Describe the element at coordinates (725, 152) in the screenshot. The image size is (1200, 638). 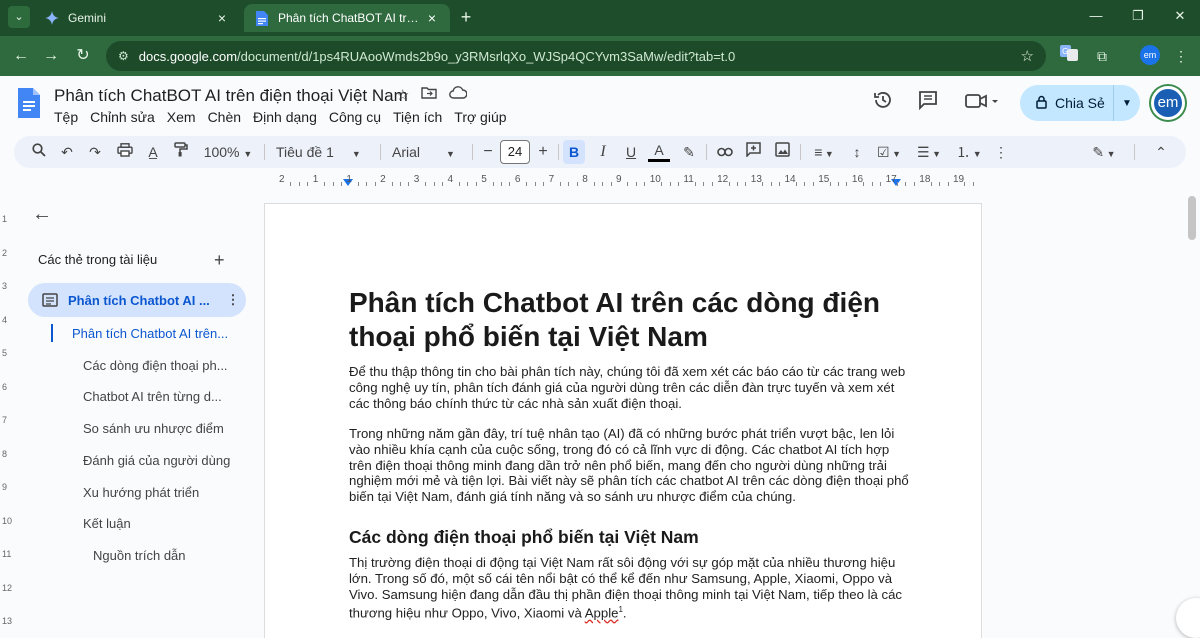
I see `insert-link-icon` at that location.